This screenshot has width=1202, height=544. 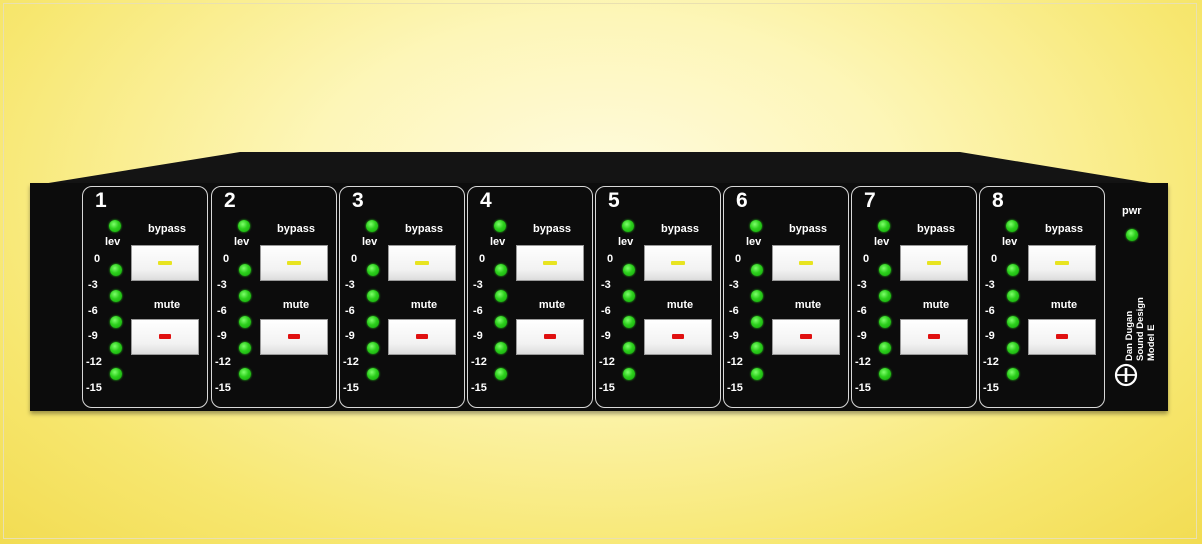 I want to click on channel-number: 1, so click(x=101, y=200).